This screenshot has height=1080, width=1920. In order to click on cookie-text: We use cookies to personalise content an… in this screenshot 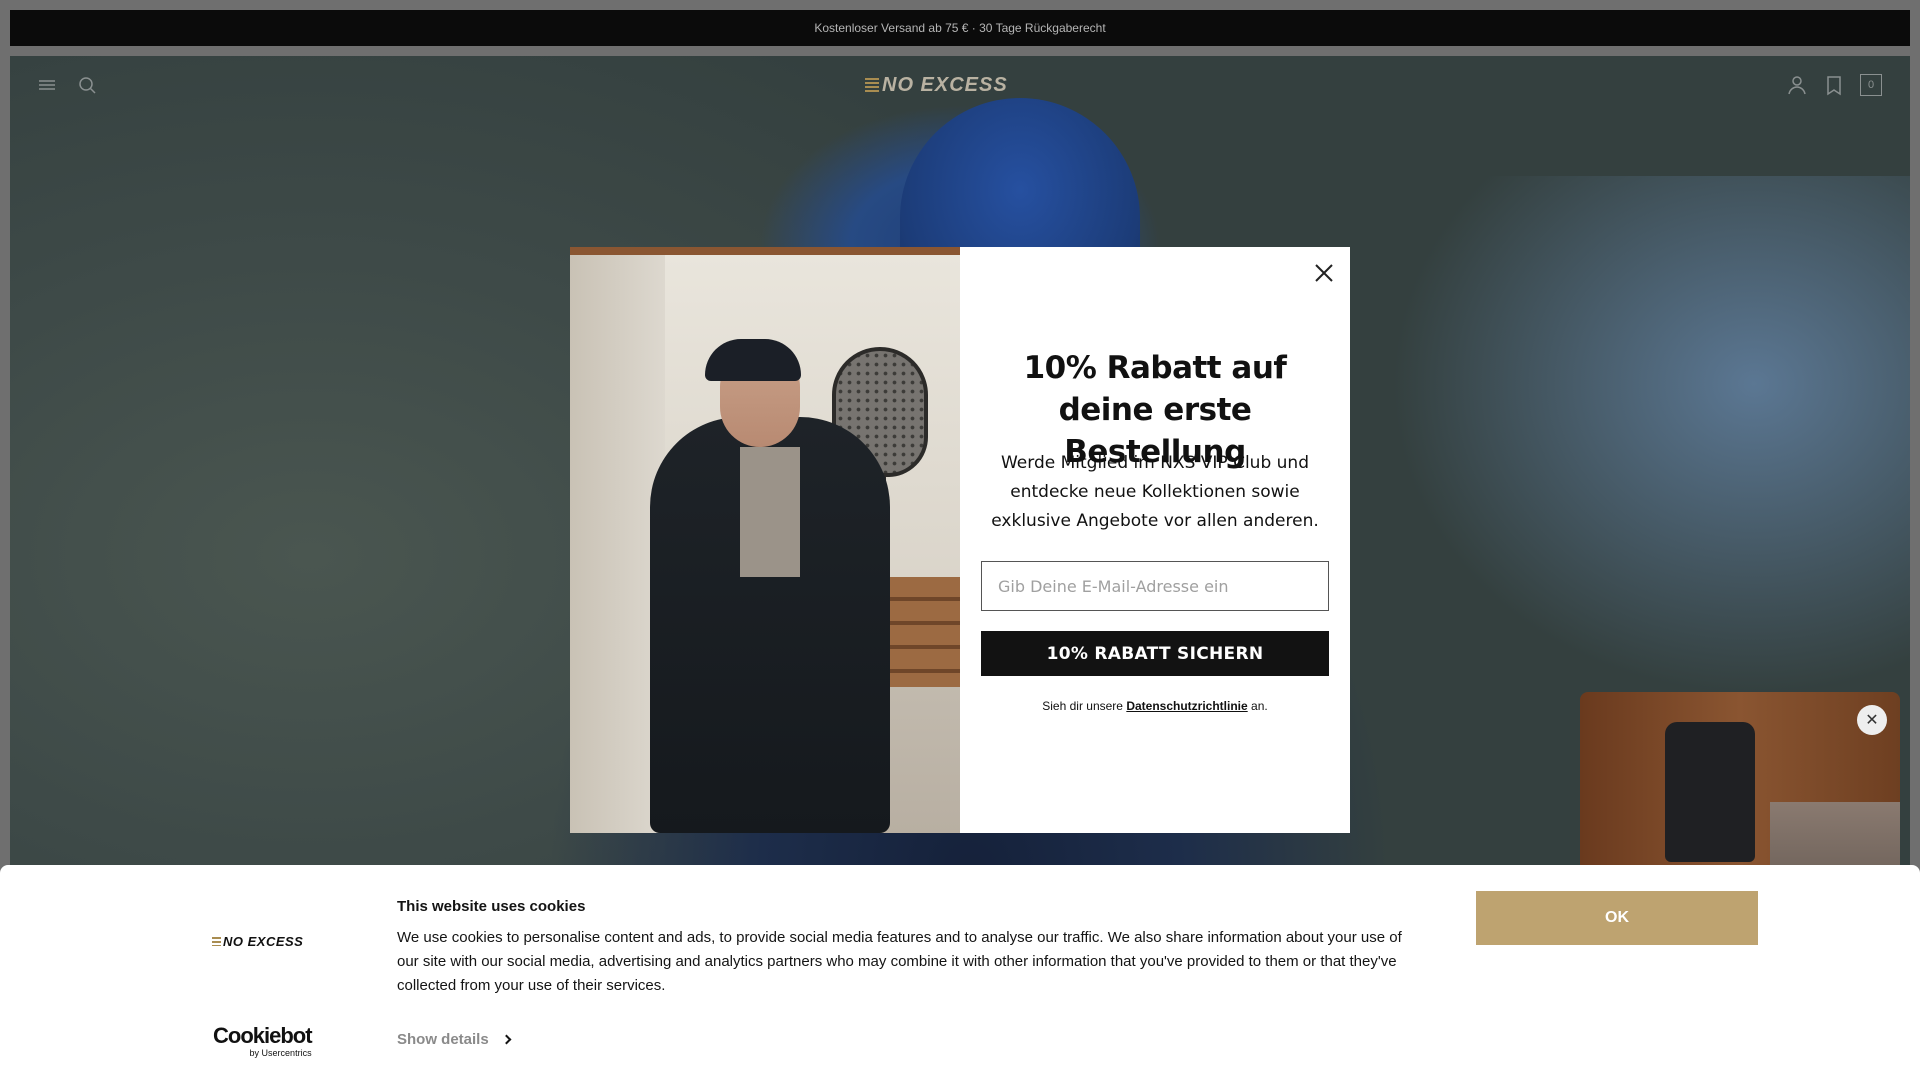, I will do `click(899, 961)`.